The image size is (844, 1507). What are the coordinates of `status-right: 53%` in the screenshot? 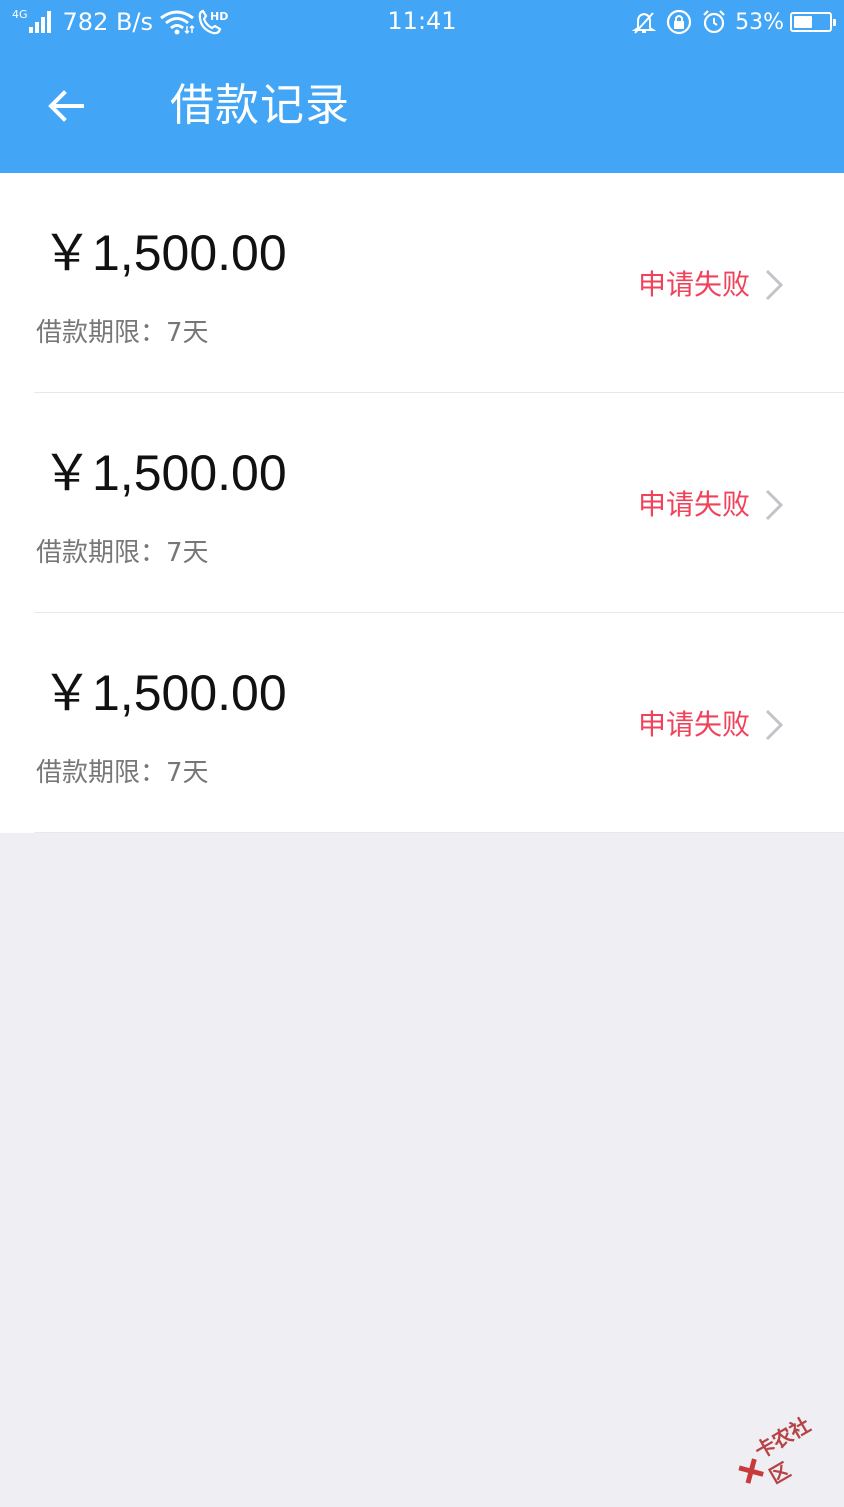 It's located at (733, 22).